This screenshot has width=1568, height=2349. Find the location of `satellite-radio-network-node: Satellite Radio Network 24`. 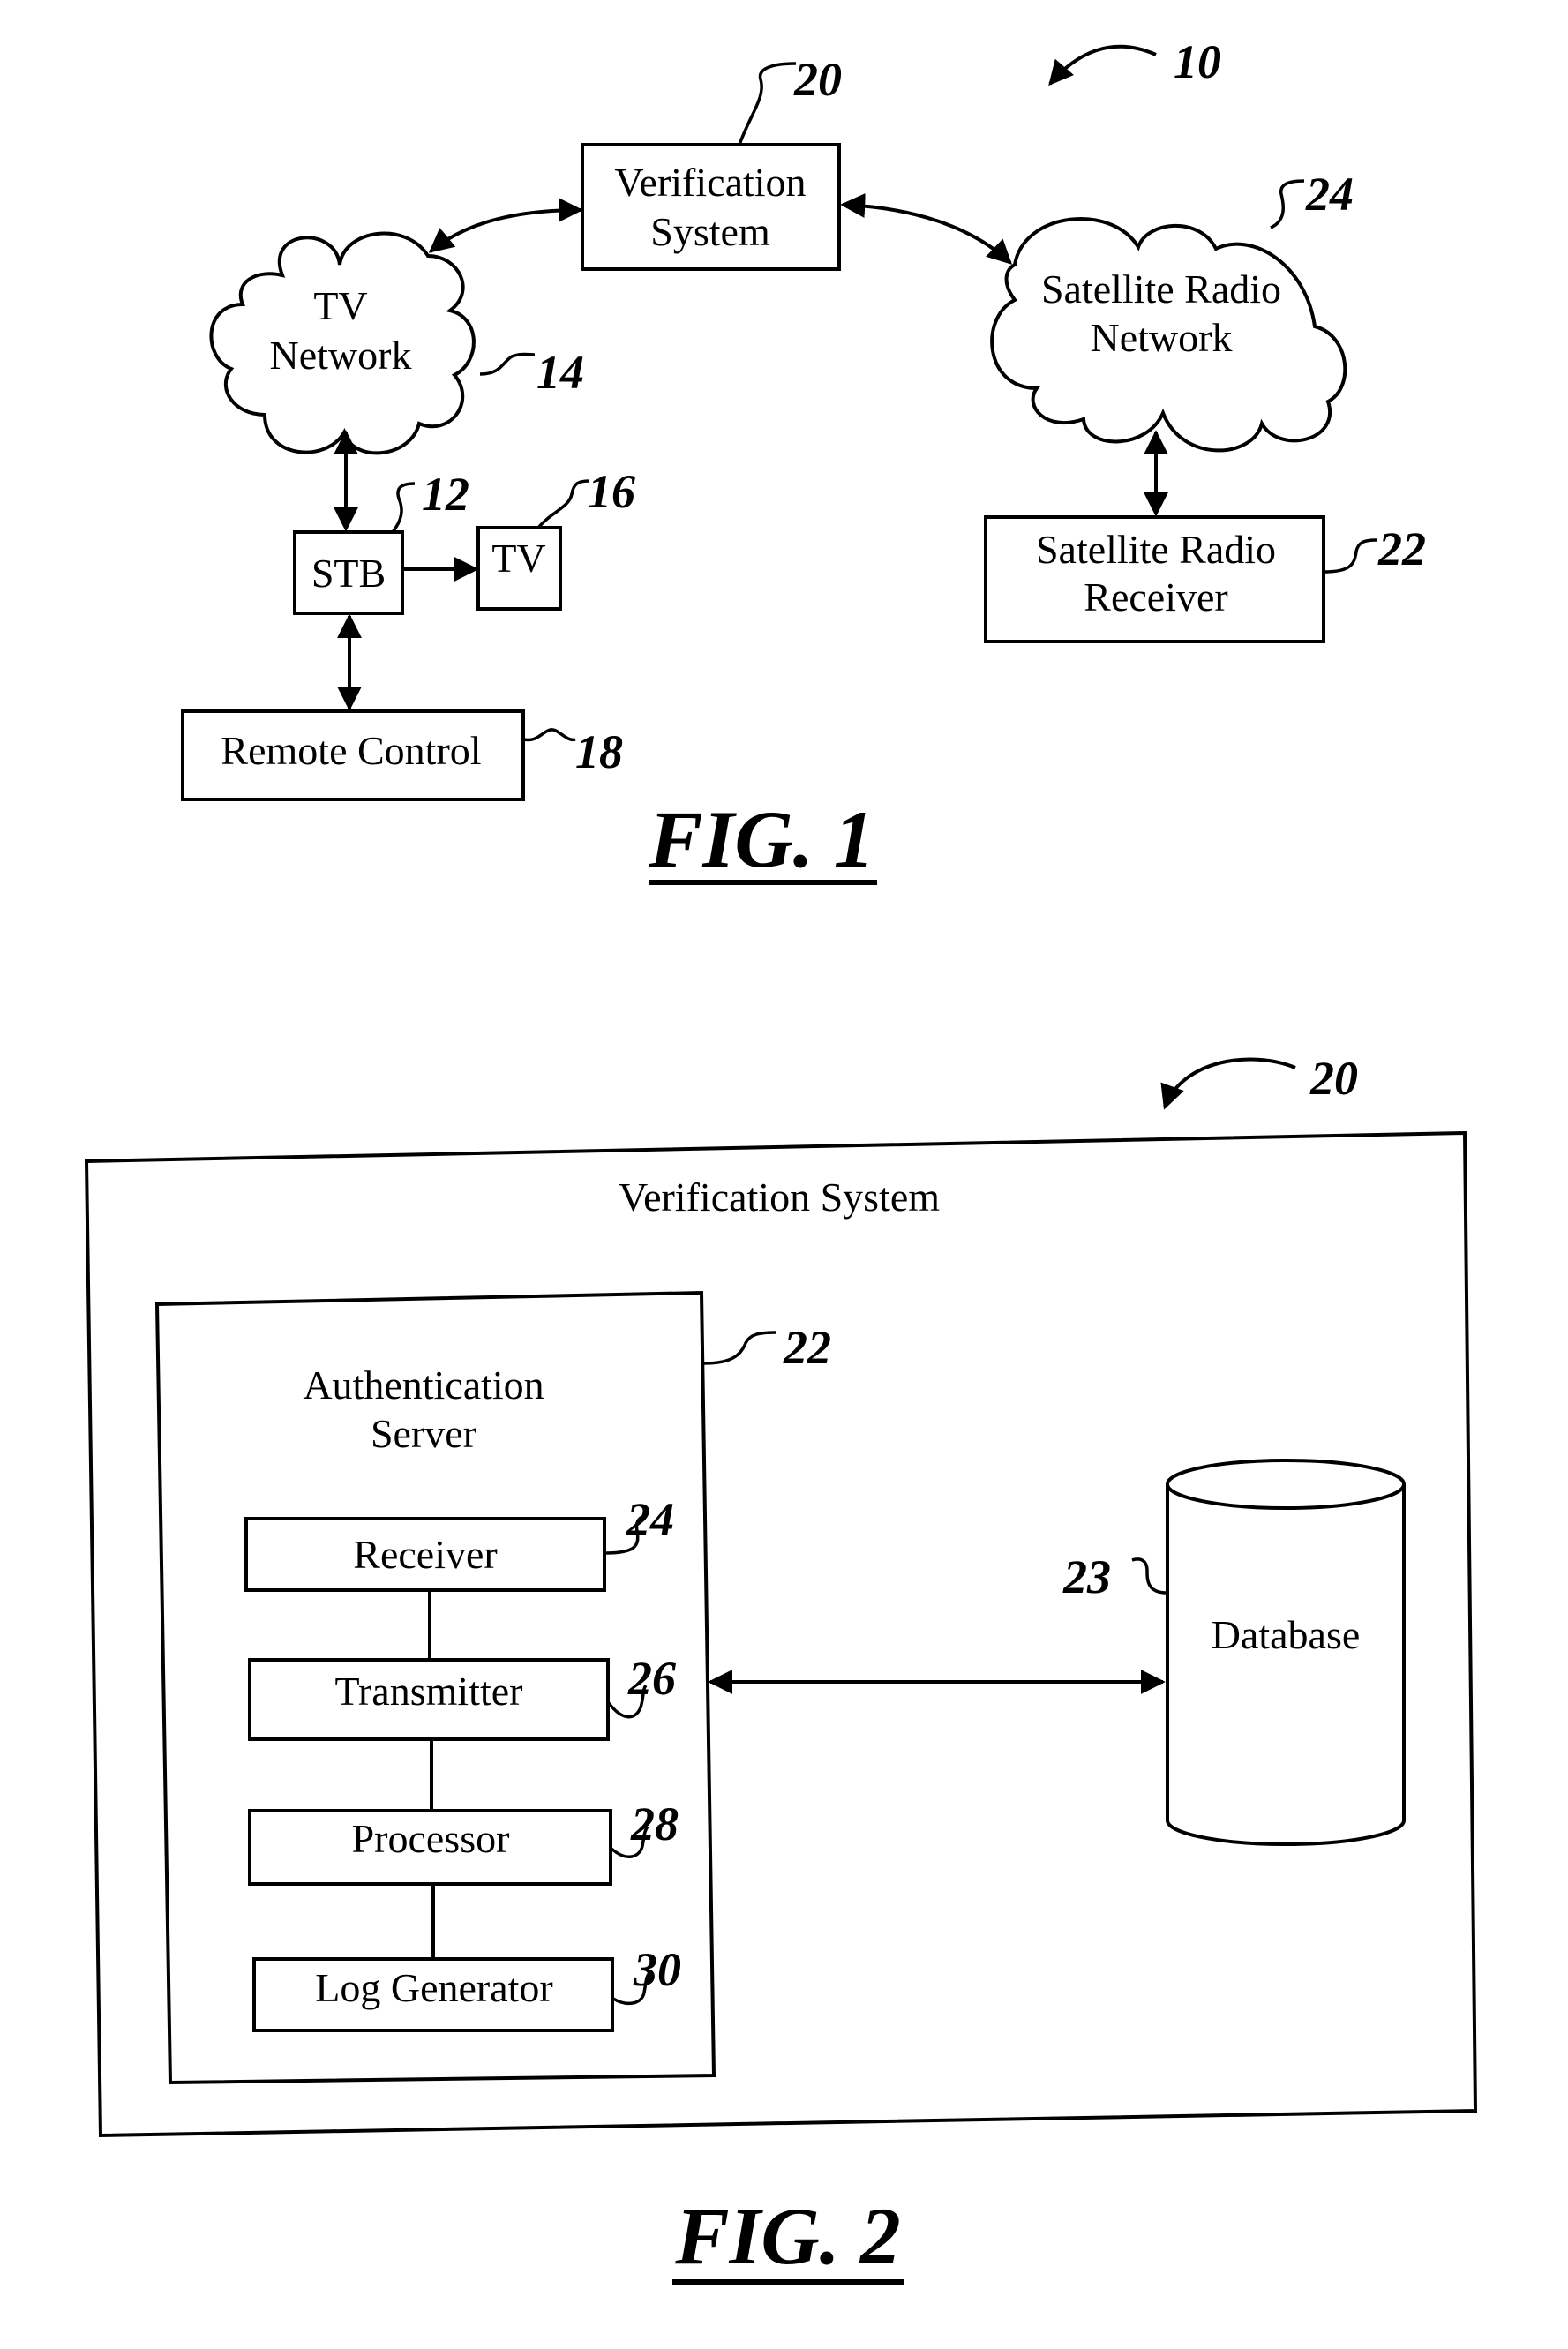

satellite-radio-network-node: Satellite Radio Network 24 is located at coordinates (1172, 310).